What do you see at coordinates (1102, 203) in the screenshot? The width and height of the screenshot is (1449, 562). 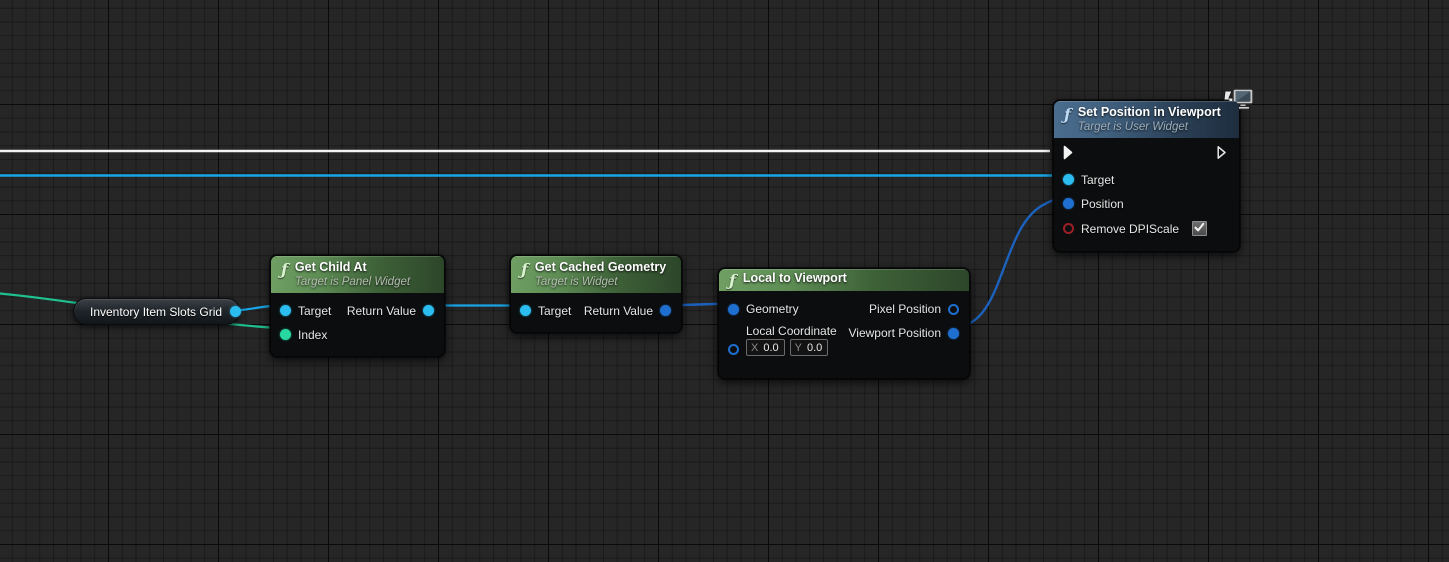 I see `pin-label: Position` at bounding box center [1102, 203].